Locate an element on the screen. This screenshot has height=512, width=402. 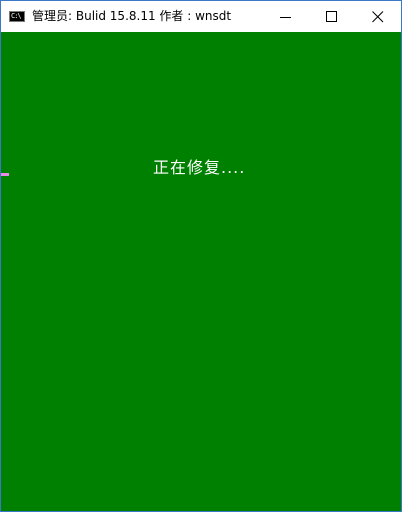
maximize-button is located at coordinates (332, 16).